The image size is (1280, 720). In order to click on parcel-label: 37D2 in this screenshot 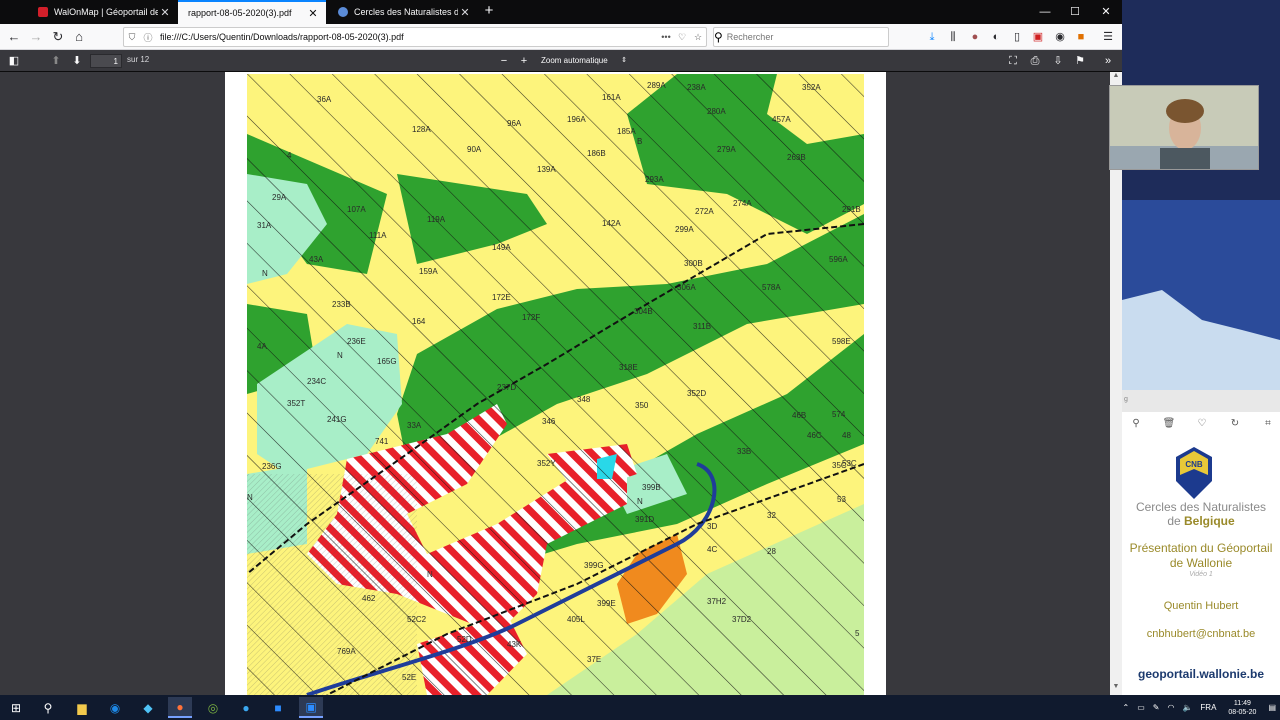, I will do `click(742, 619)`.